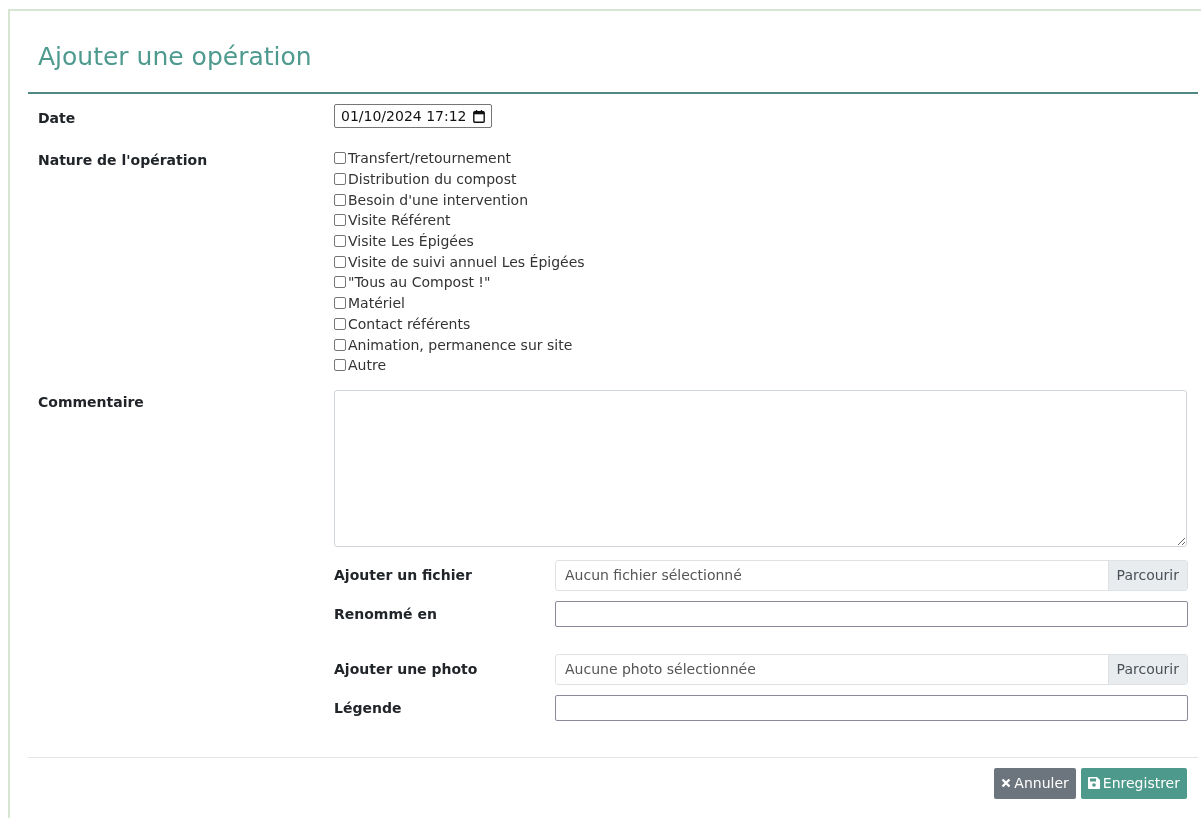  What do you see at coordinates (430, 158) in the screenshot?
I see `checkbox-label: Transfert/retournement` at bounding box center [430, 158].